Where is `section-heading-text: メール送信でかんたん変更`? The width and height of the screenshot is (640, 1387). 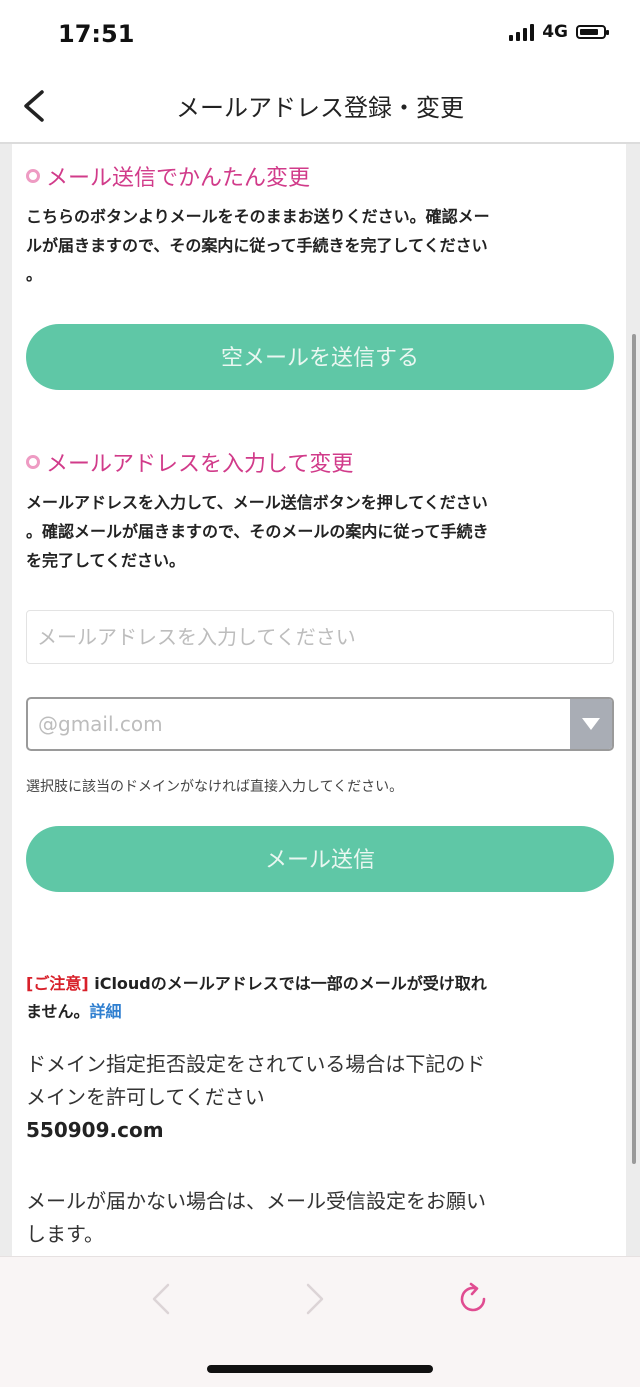
section-heading-text: メール送信でかんたん変更 is located at coordinates (178, 178).